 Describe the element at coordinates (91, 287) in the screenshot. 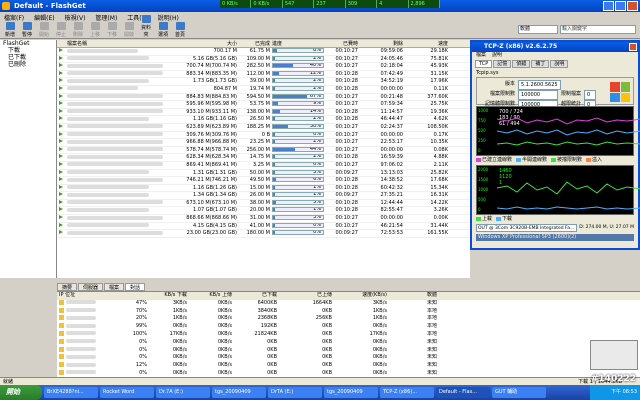

I see `bottom-tab: 伺服器` at that location.